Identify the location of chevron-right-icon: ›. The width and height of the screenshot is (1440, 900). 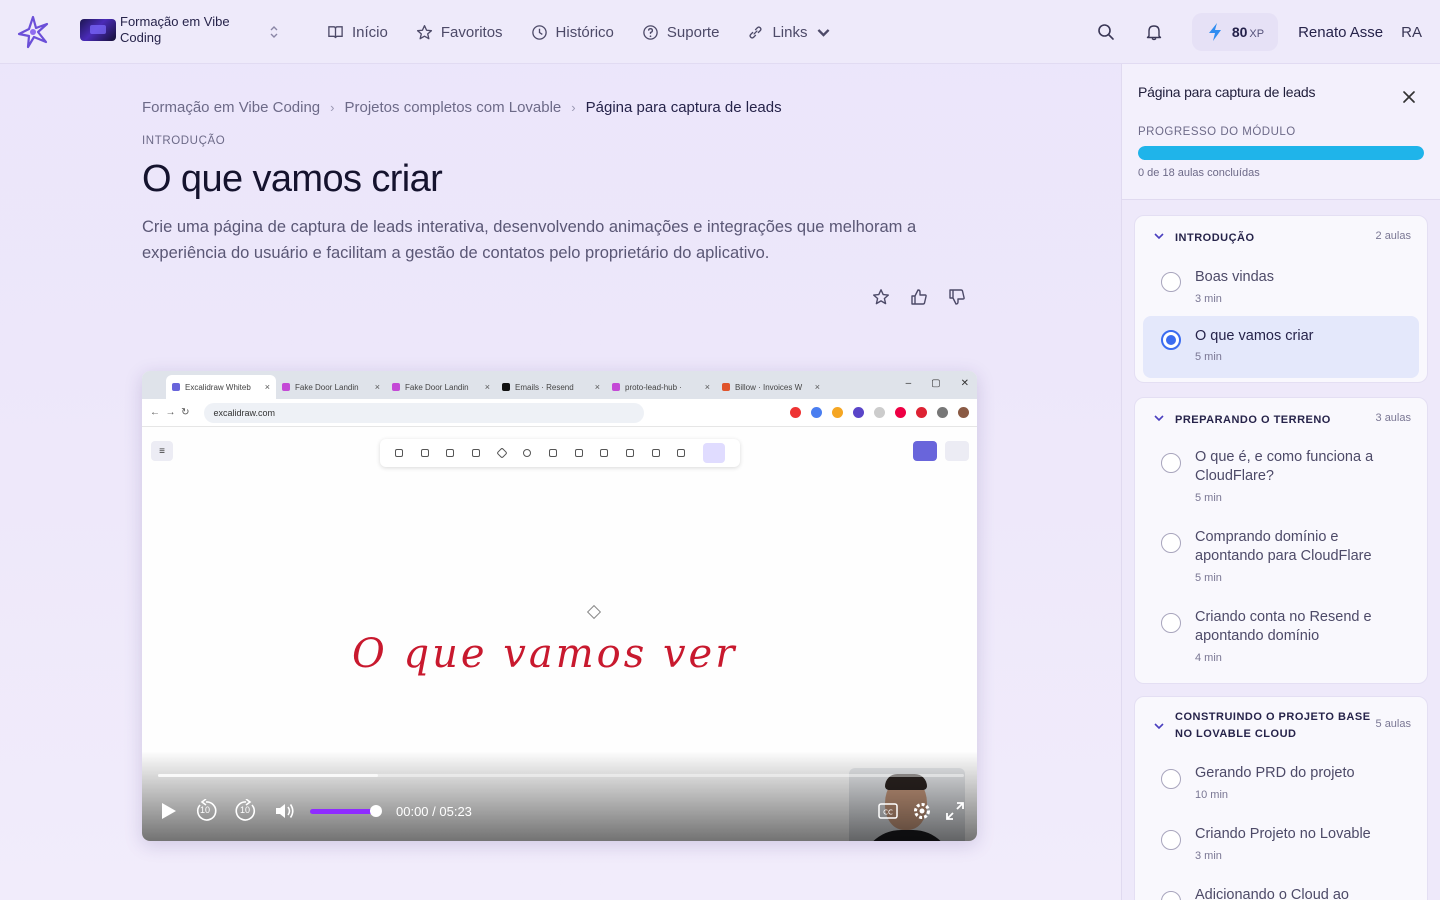
(573, 107).